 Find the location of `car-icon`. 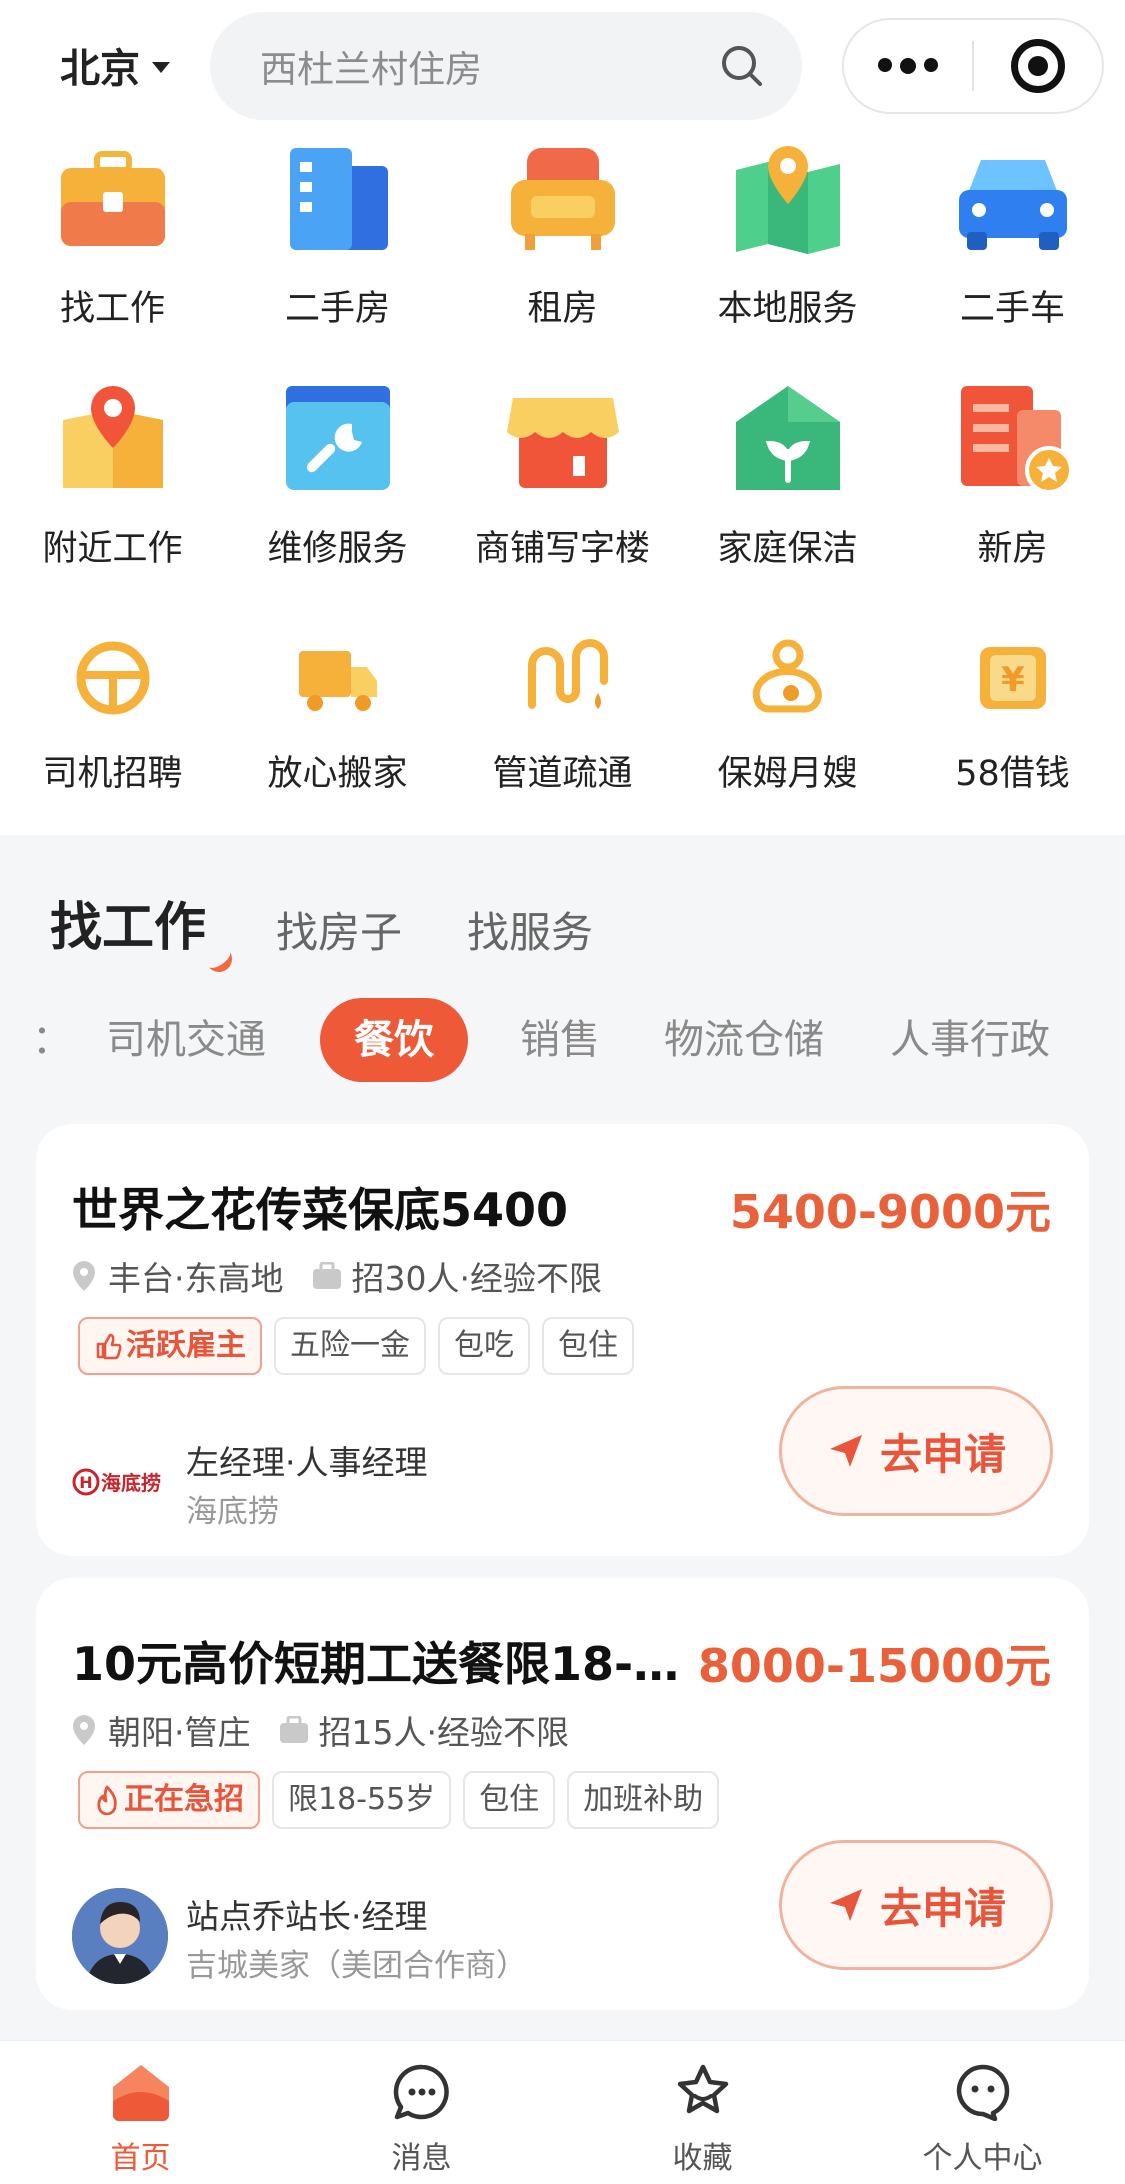

car-icon is located at coordinates (1013, 200).